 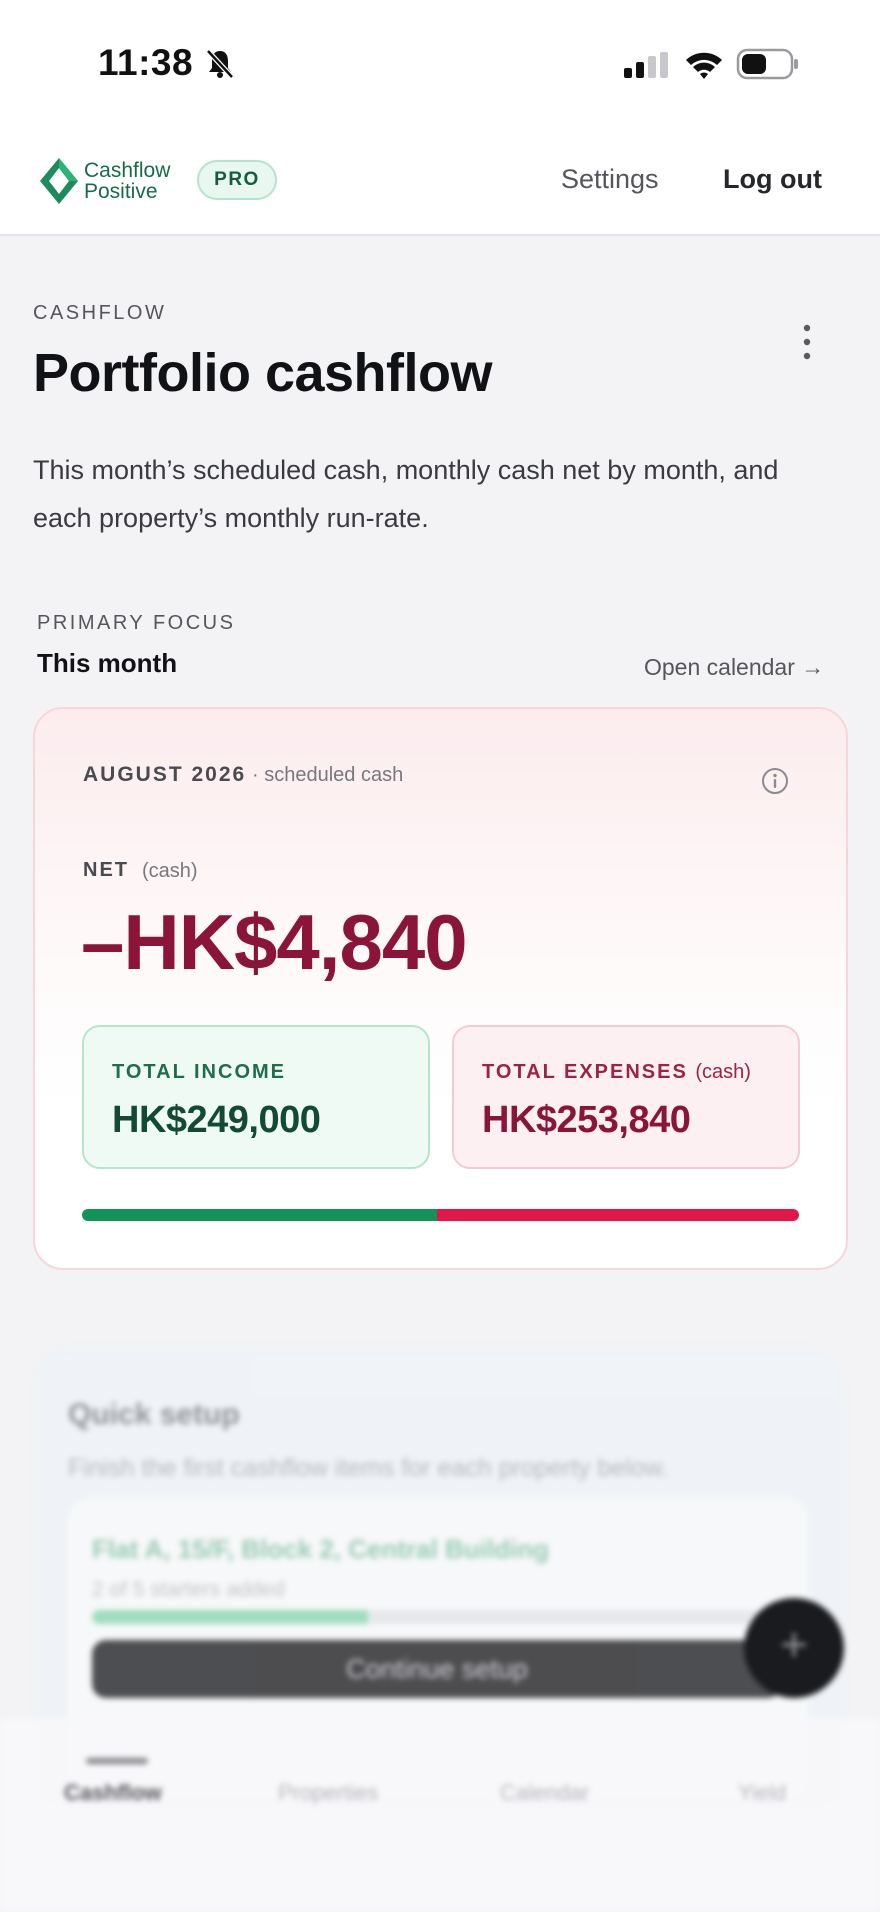 I want to click on expense-share-bar, so click(x=617, y=1215).